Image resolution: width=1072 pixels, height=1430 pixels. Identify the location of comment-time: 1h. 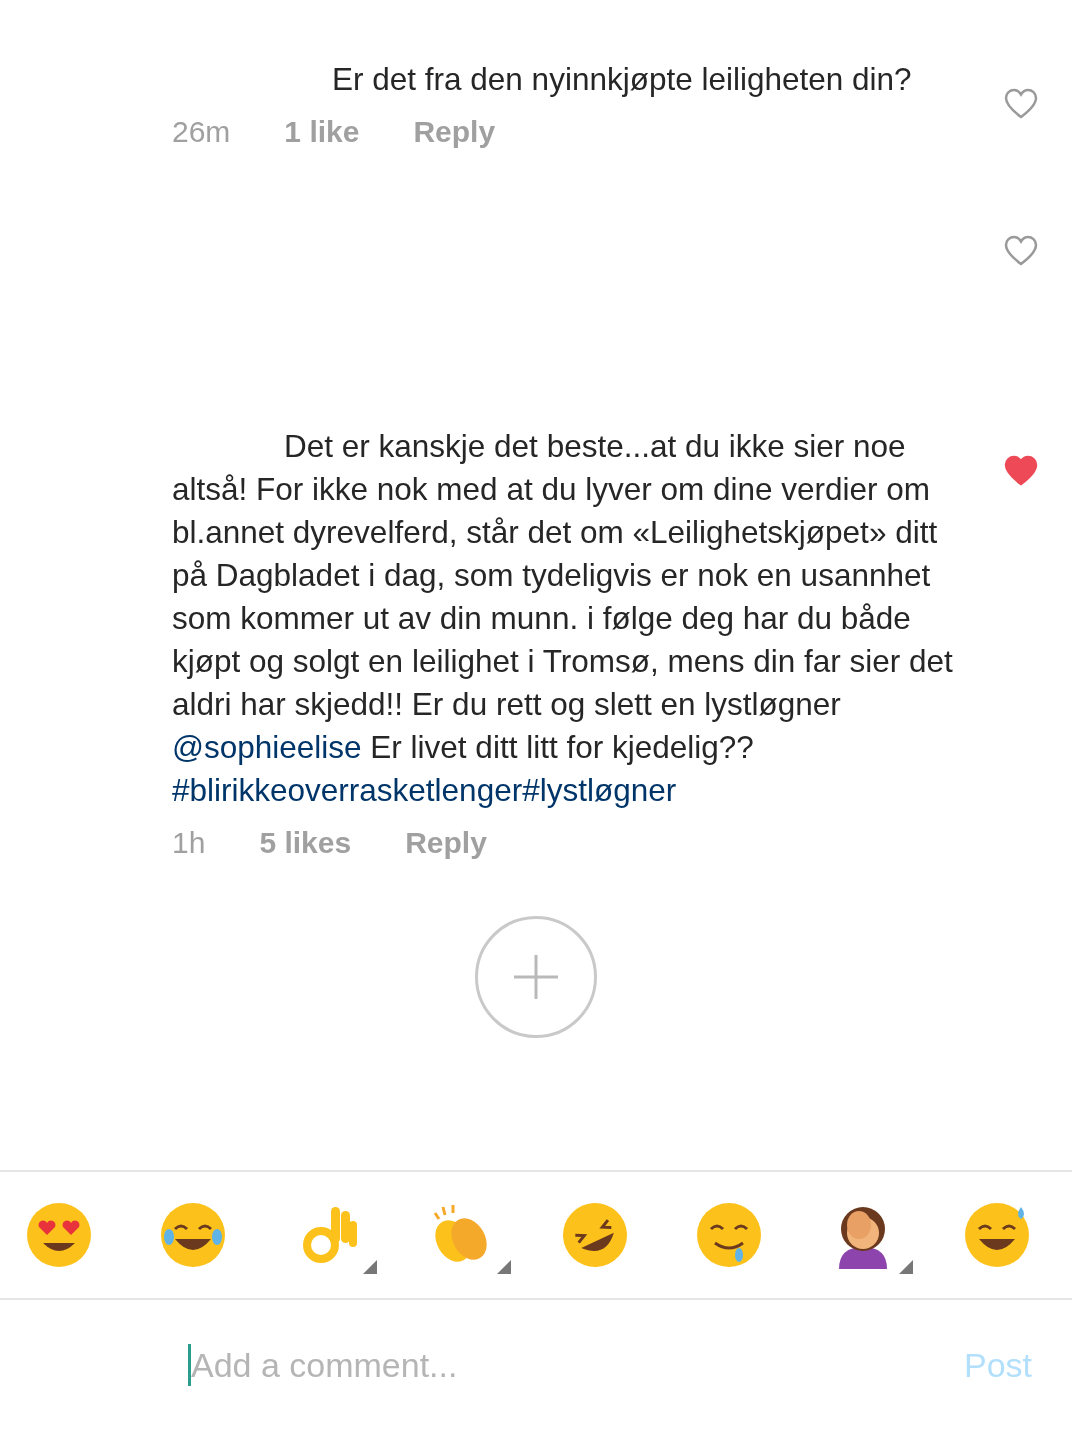
(189, 843).